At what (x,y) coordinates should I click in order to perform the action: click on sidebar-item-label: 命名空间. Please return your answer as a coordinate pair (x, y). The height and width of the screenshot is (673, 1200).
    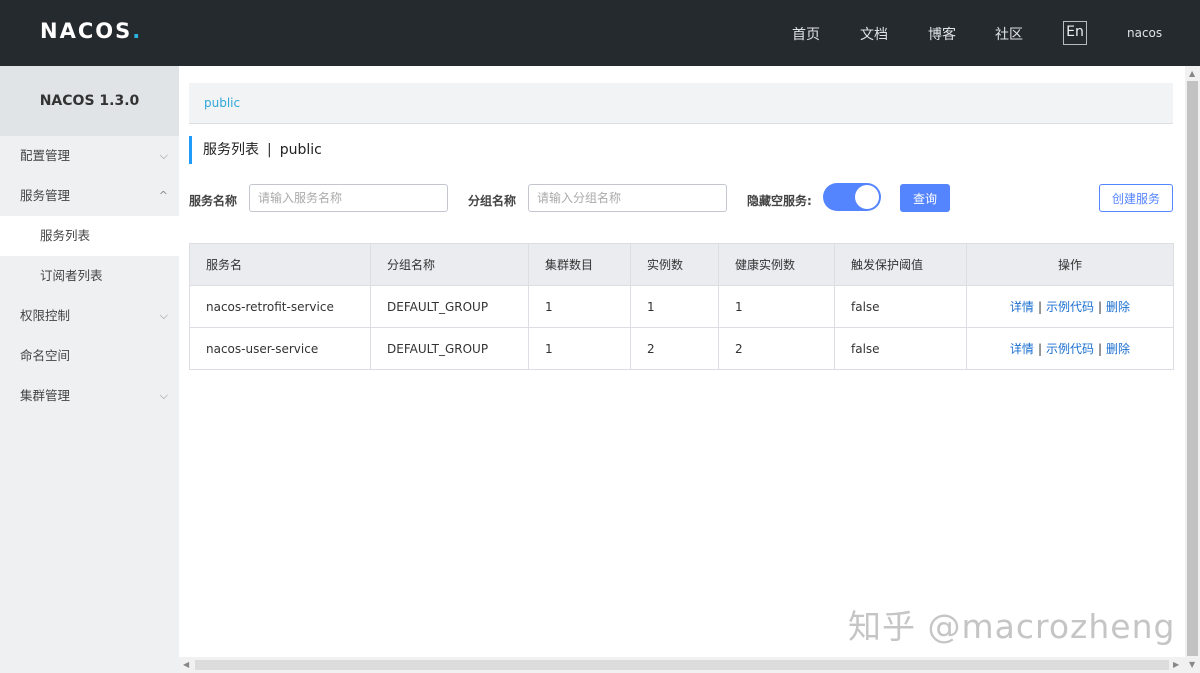
    Looking at the image, I should click on (45, 355).